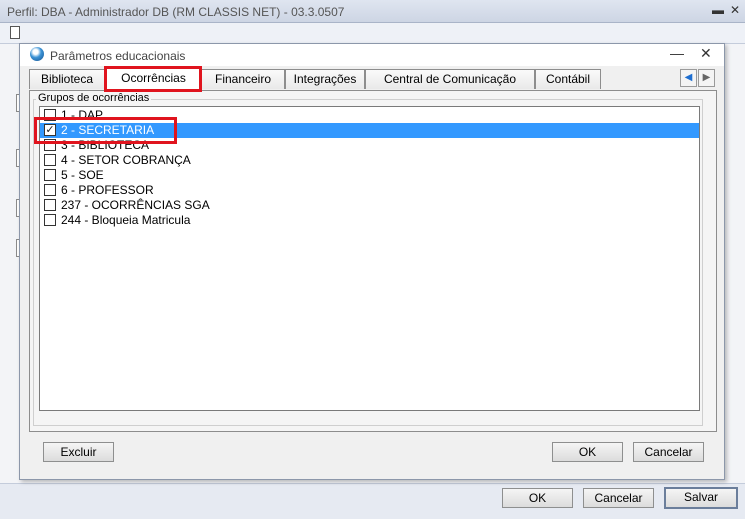  I want to click on outer-ok-button: OK, so click(537, 498).